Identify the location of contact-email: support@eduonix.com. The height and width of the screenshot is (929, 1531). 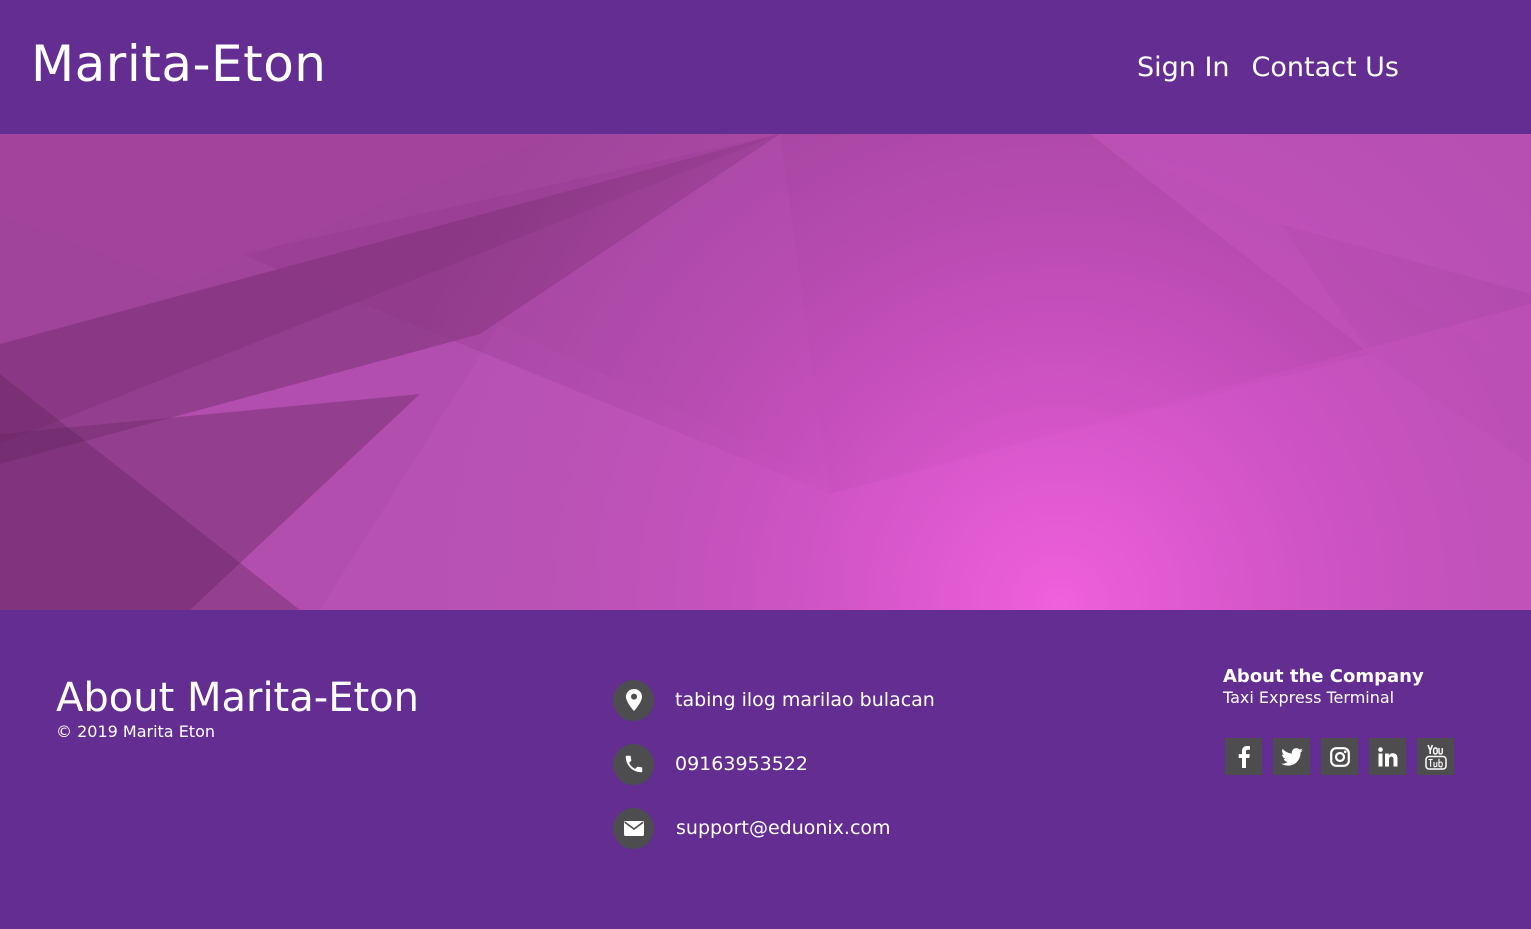
(774, 828).